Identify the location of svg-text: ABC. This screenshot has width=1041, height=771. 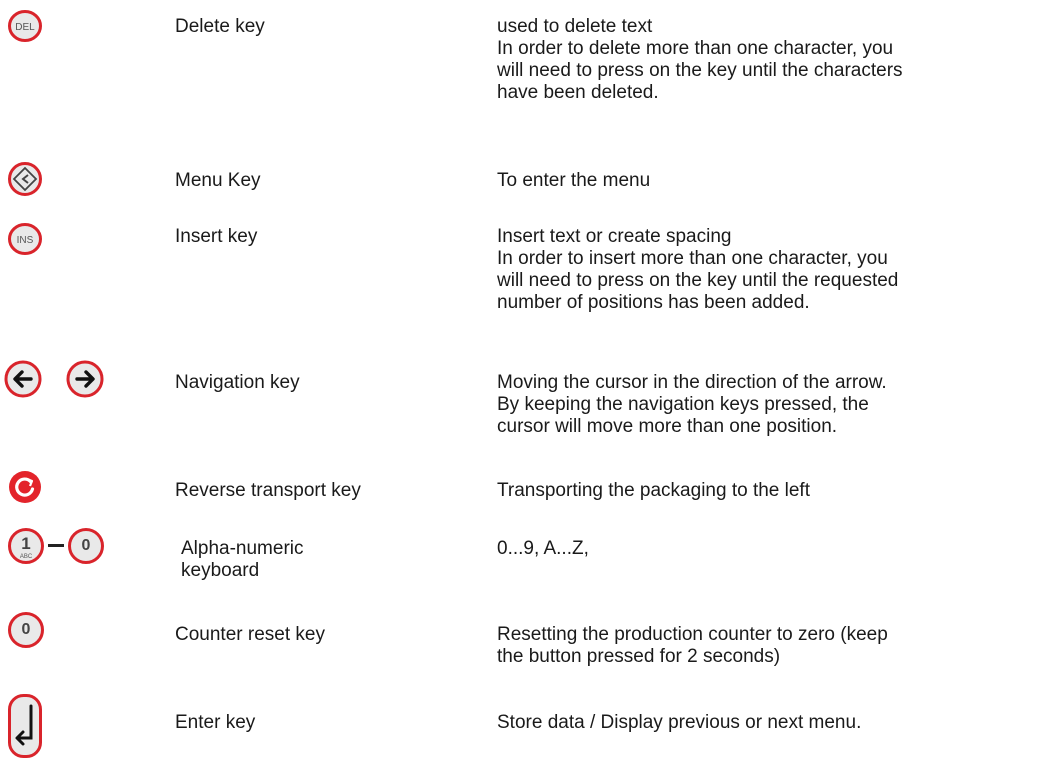
(26, 557).